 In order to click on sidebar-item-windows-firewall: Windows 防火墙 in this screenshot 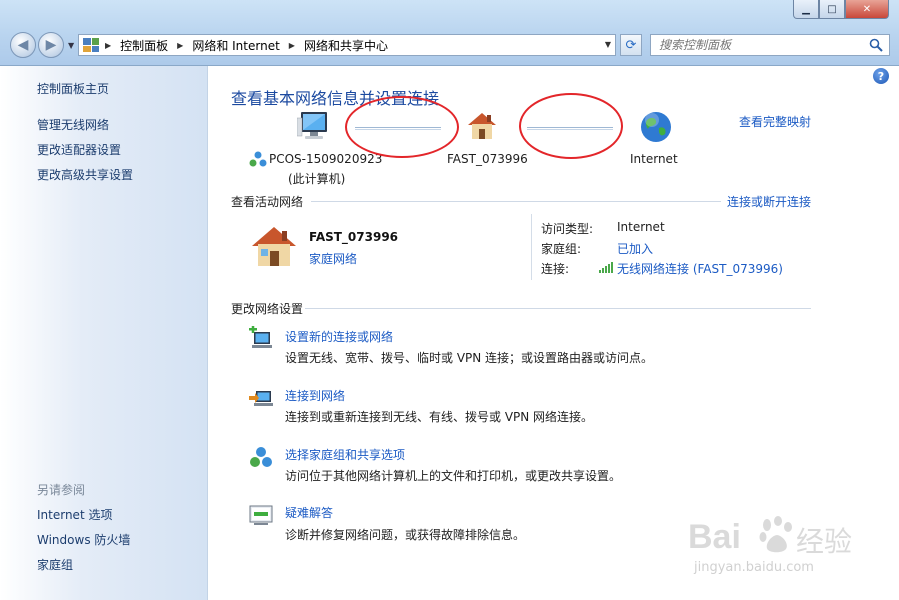, I will do `click(83, 539)`.